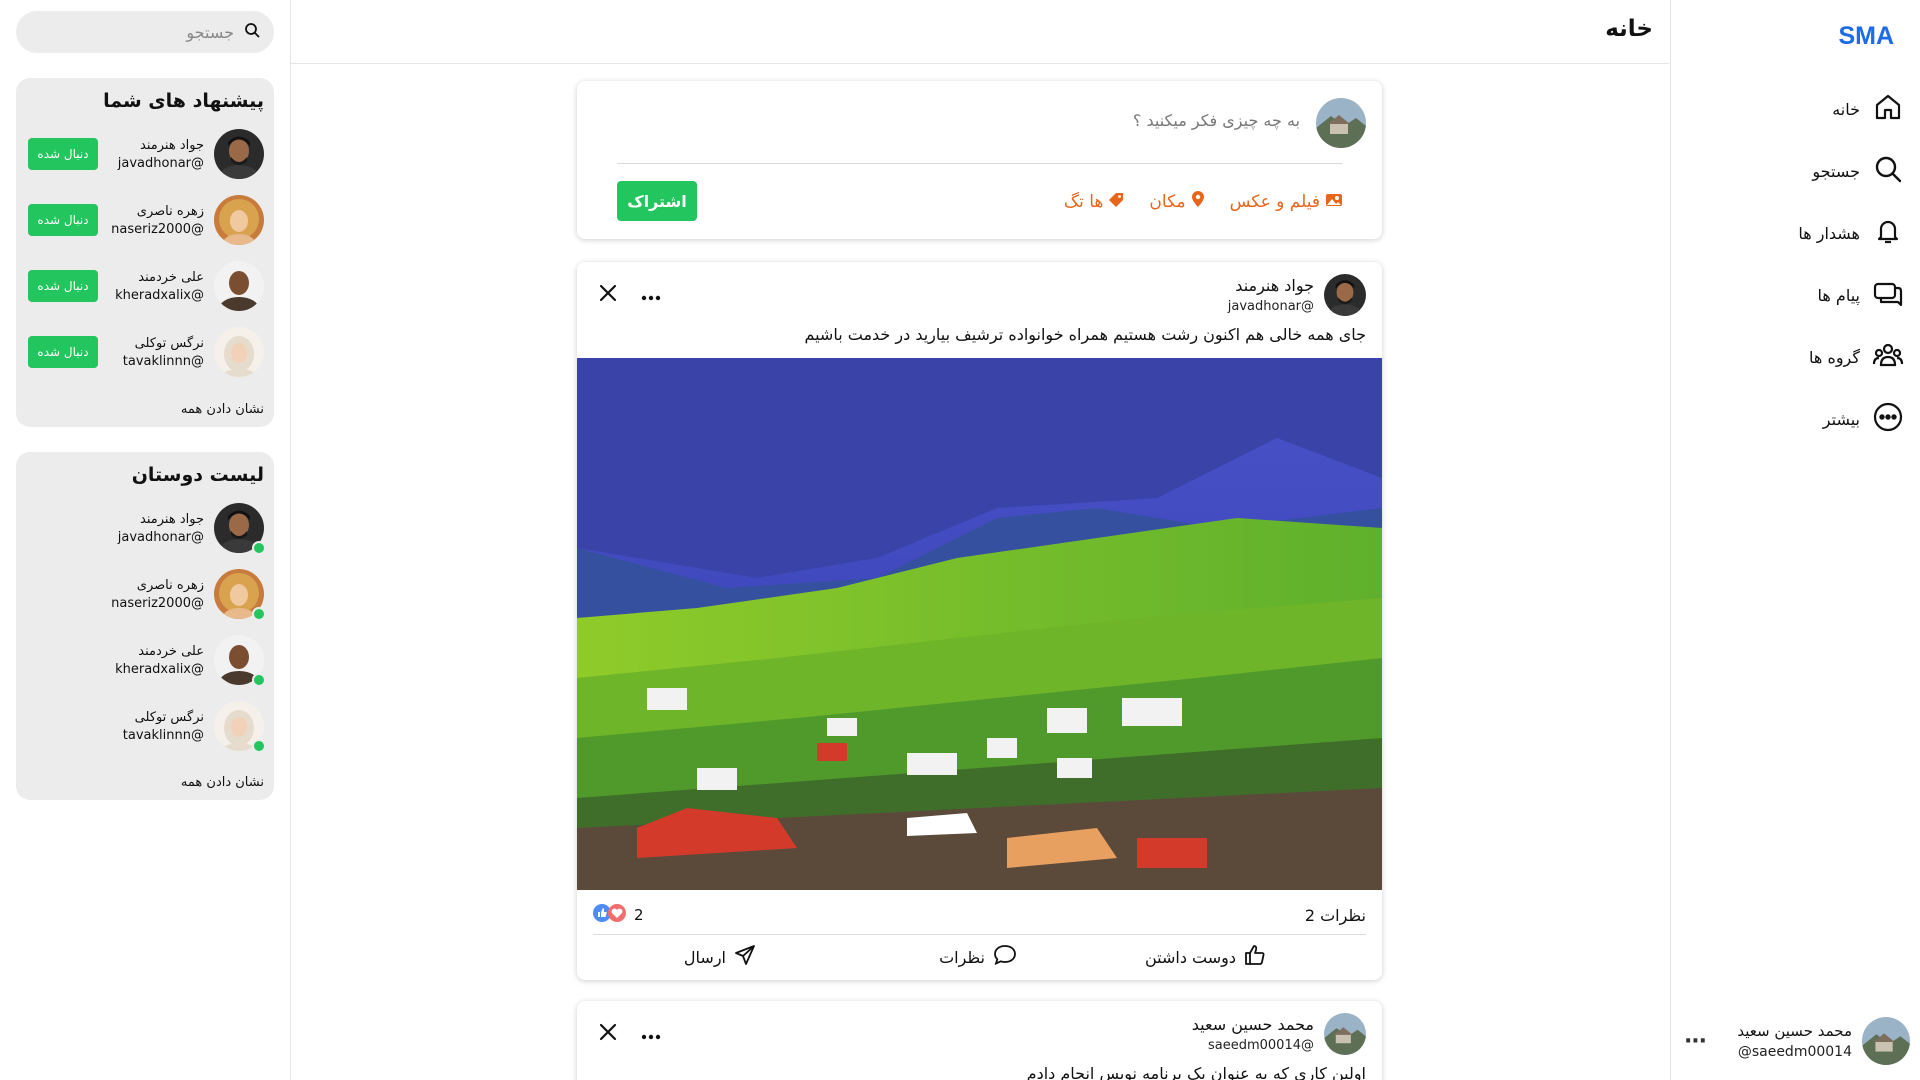 This screenshot has height=1080, width=1920. I want to click on composer-location-label: مکان, so click(1167, 201).